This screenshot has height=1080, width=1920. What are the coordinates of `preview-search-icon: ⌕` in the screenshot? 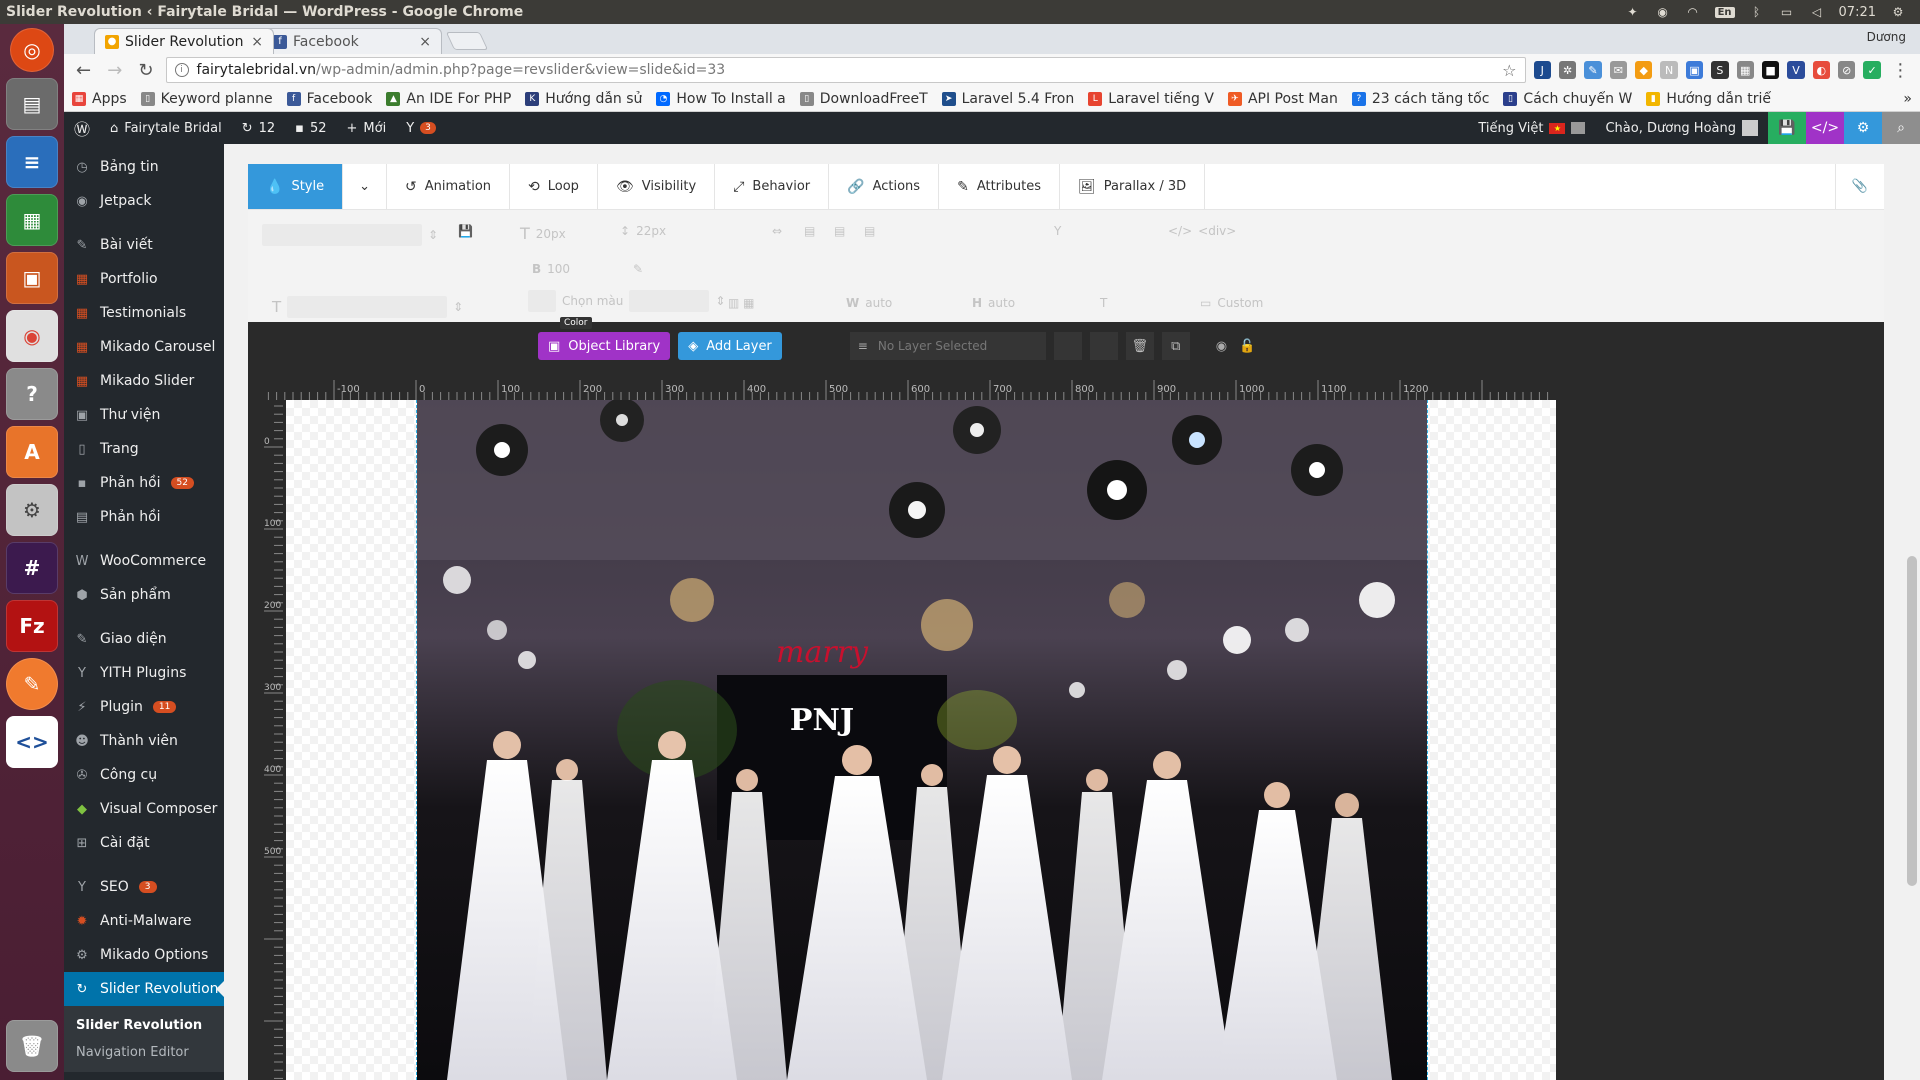 It's located at (1901, 128).